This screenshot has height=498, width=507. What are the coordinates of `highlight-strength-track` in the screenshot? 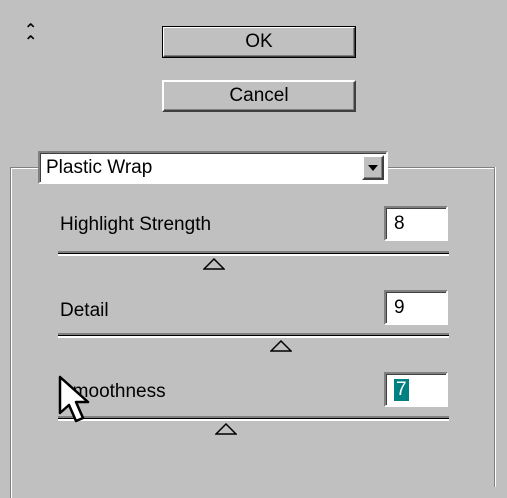 It's located at (253, 253).